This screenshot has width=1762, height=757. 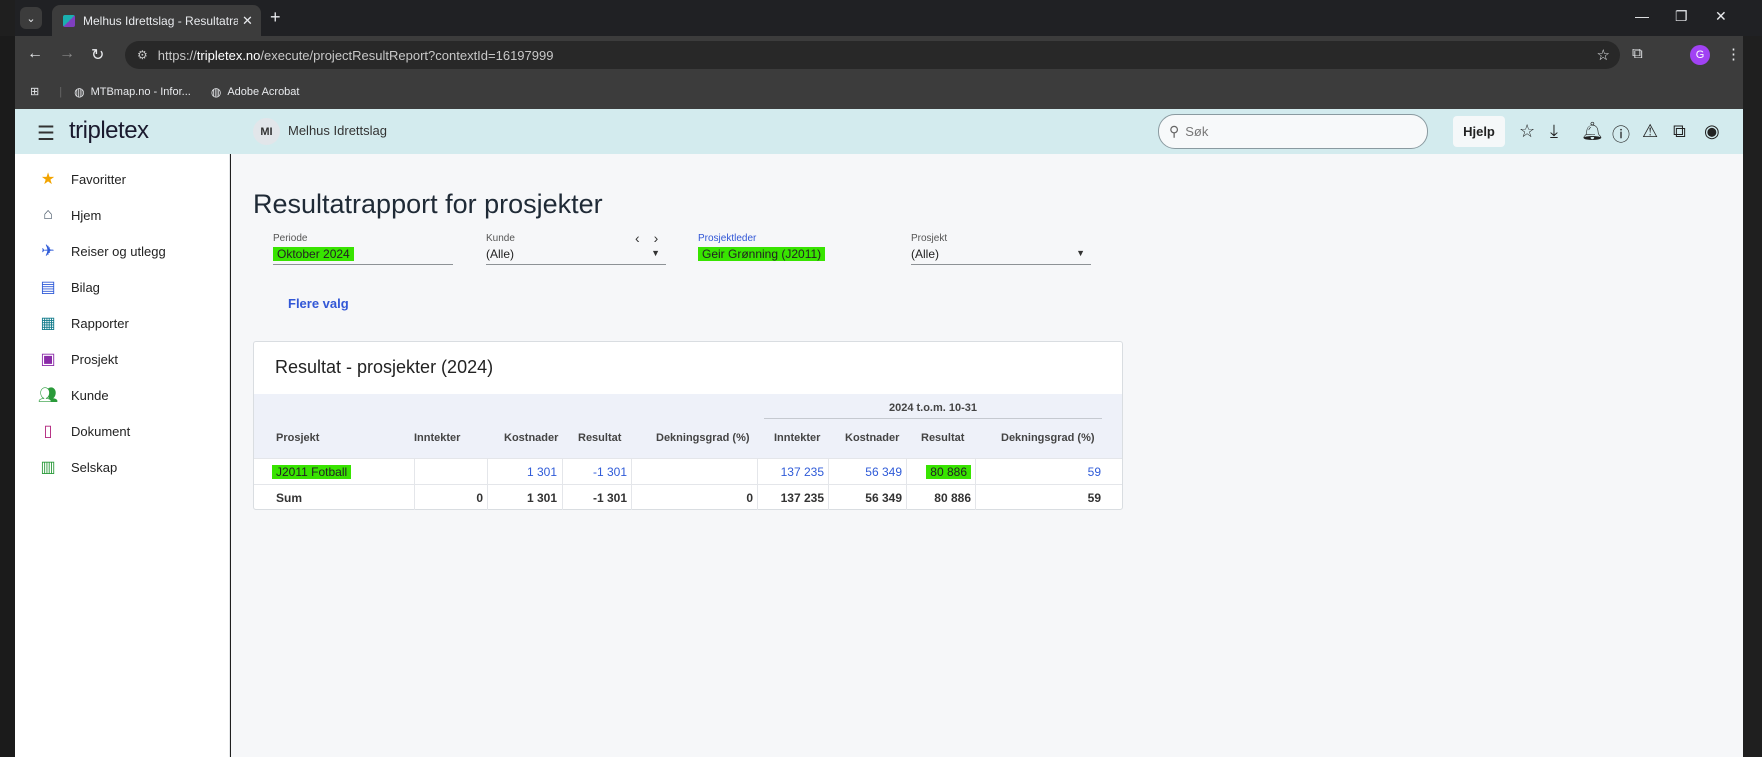 I want to click on company-avatar: MI, so click(x=266, y=131).